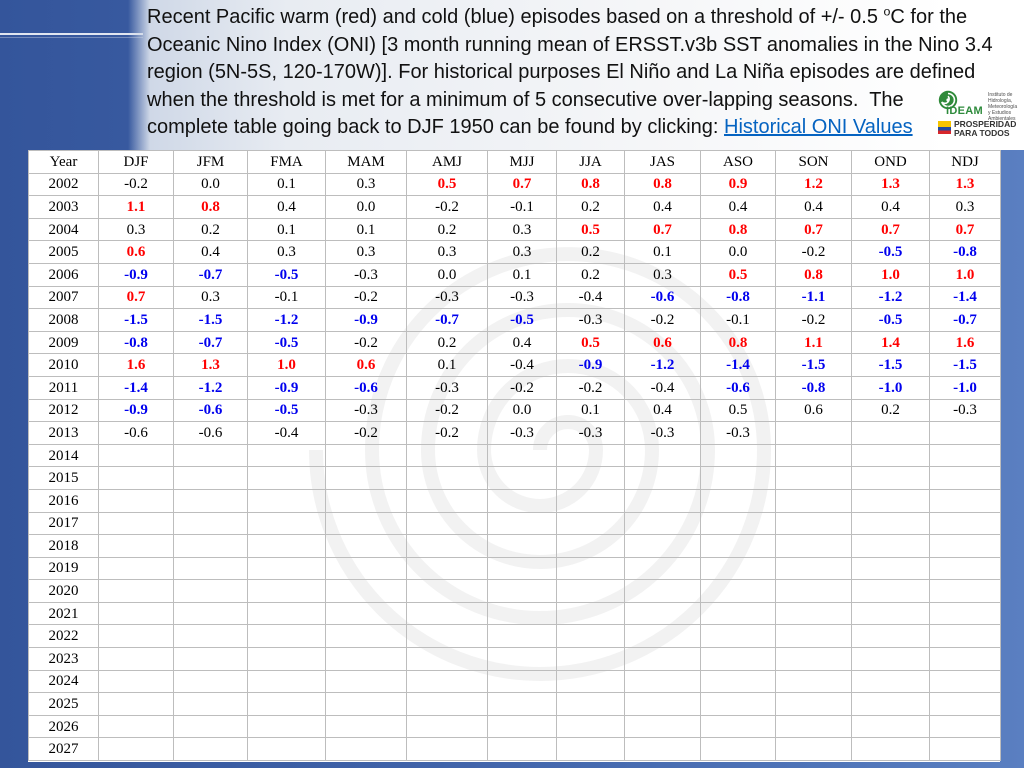  What do you see at coordinates (63, 704) in the screenshot?
I see `year-cell: 2025` at bounding box center [63, 704].